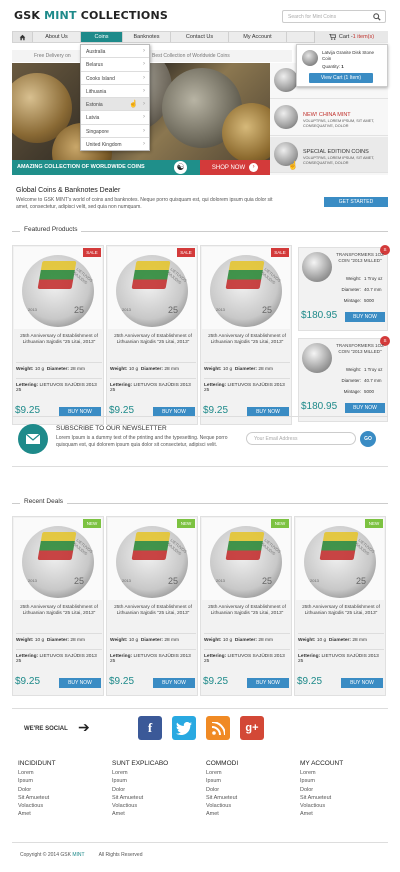 This screenshot has width=400, height=872. I want to click on footer-heading: COMMODI, so click(222, 763).